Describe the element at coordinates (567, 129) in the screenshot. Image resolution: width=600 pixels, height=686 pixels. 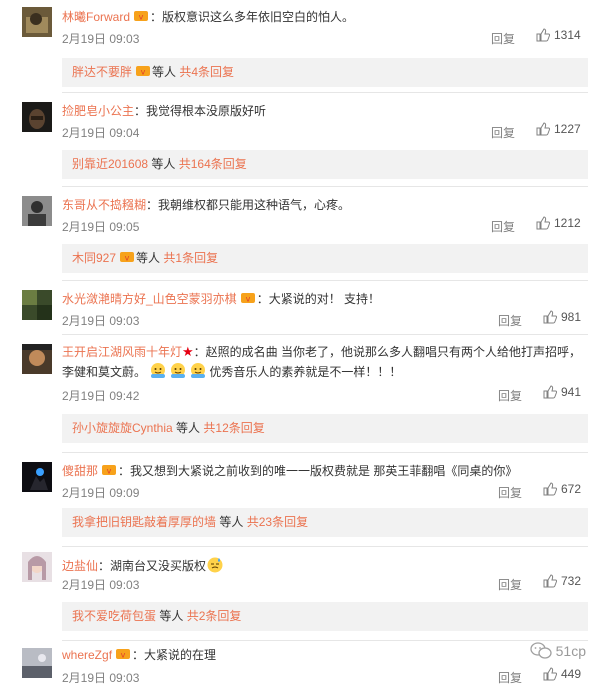
I see `like-count: 1227` at that location.